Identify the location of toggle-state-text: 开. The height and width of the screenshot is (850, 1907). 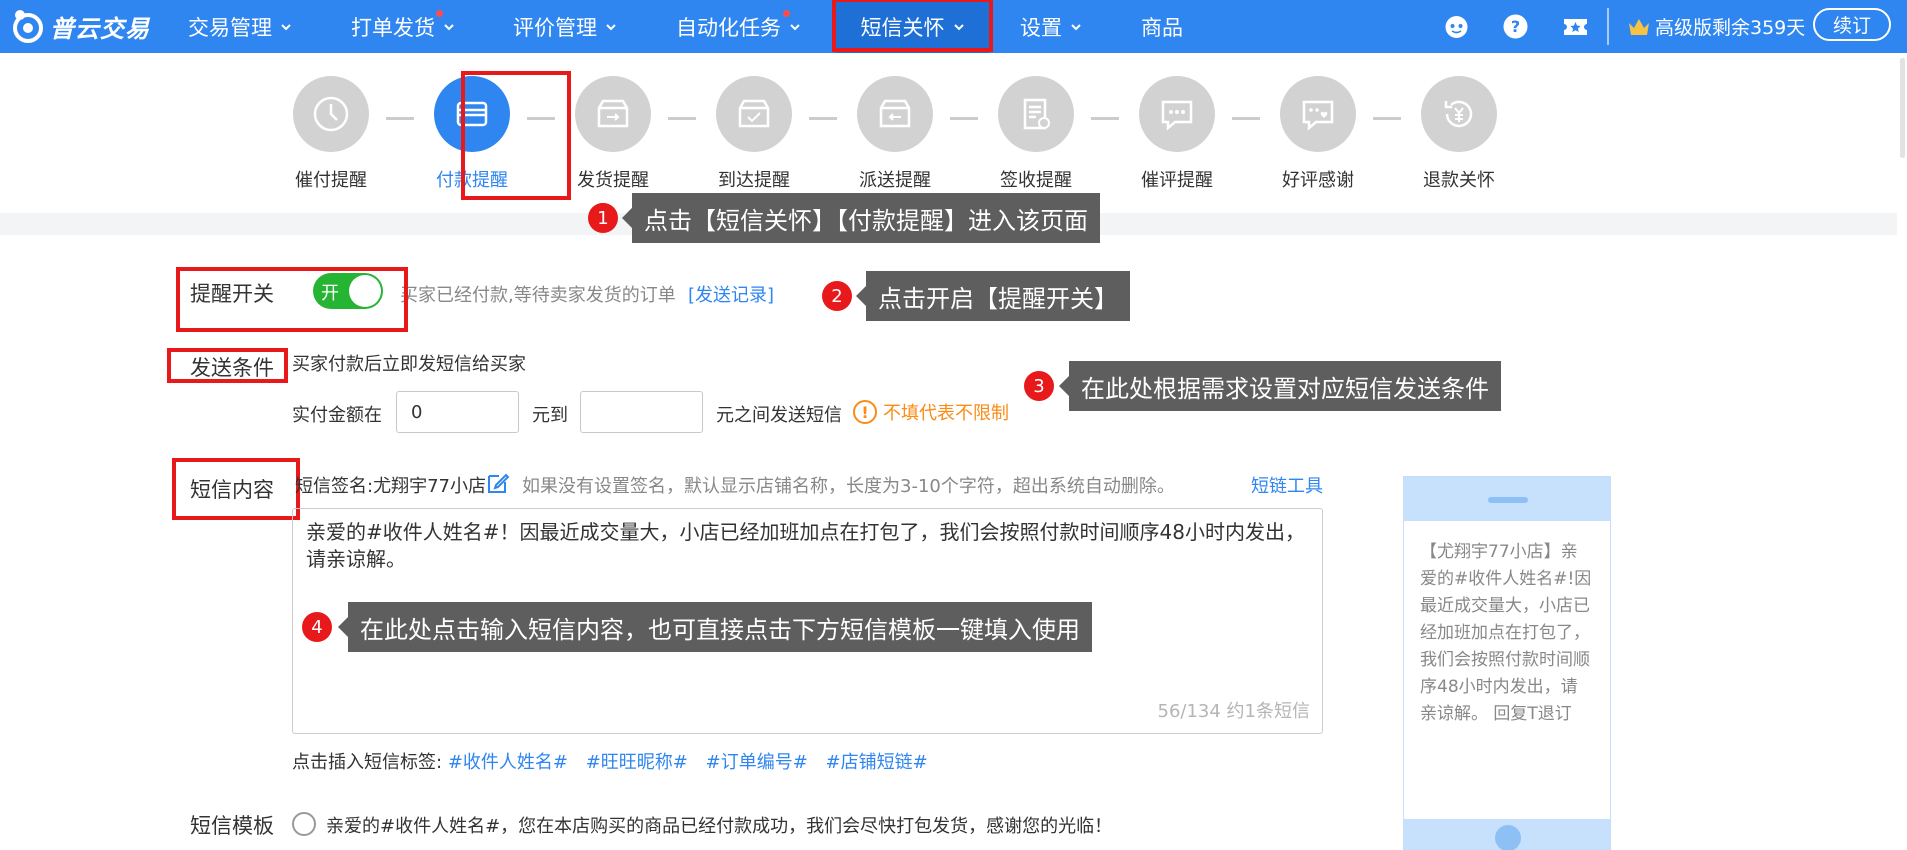
(330, 293).